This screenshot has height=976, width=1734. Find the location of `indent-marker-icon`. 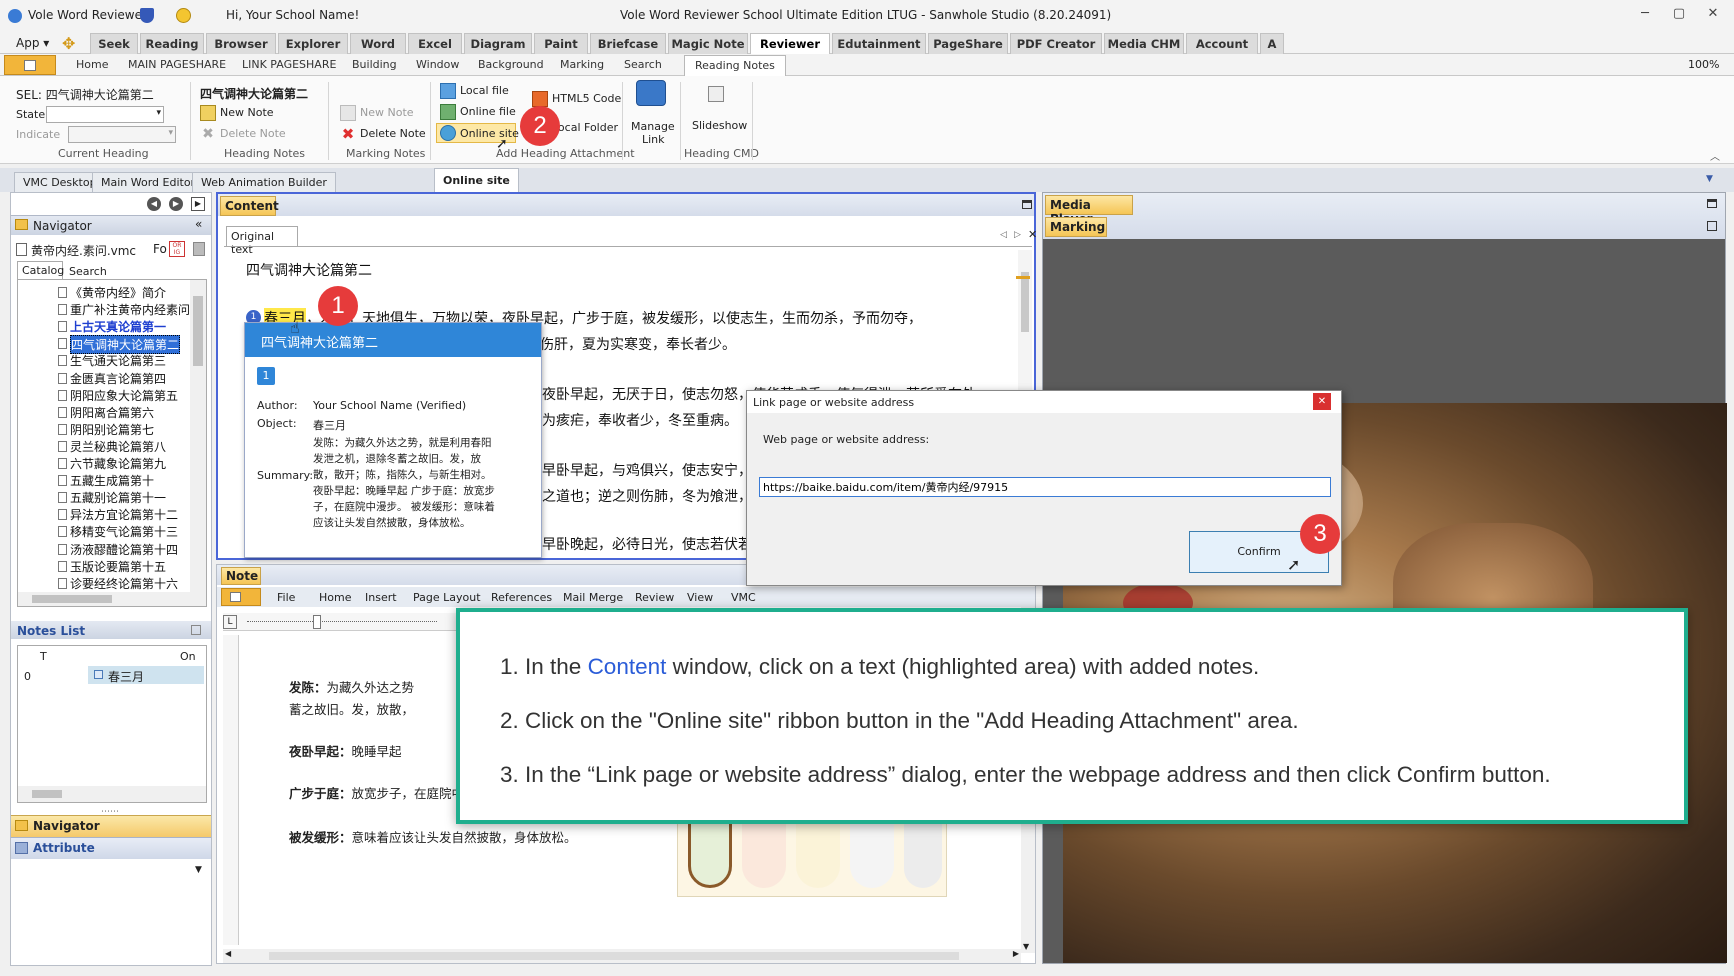

indent-marker-icon is located at coordinates (317, 622).